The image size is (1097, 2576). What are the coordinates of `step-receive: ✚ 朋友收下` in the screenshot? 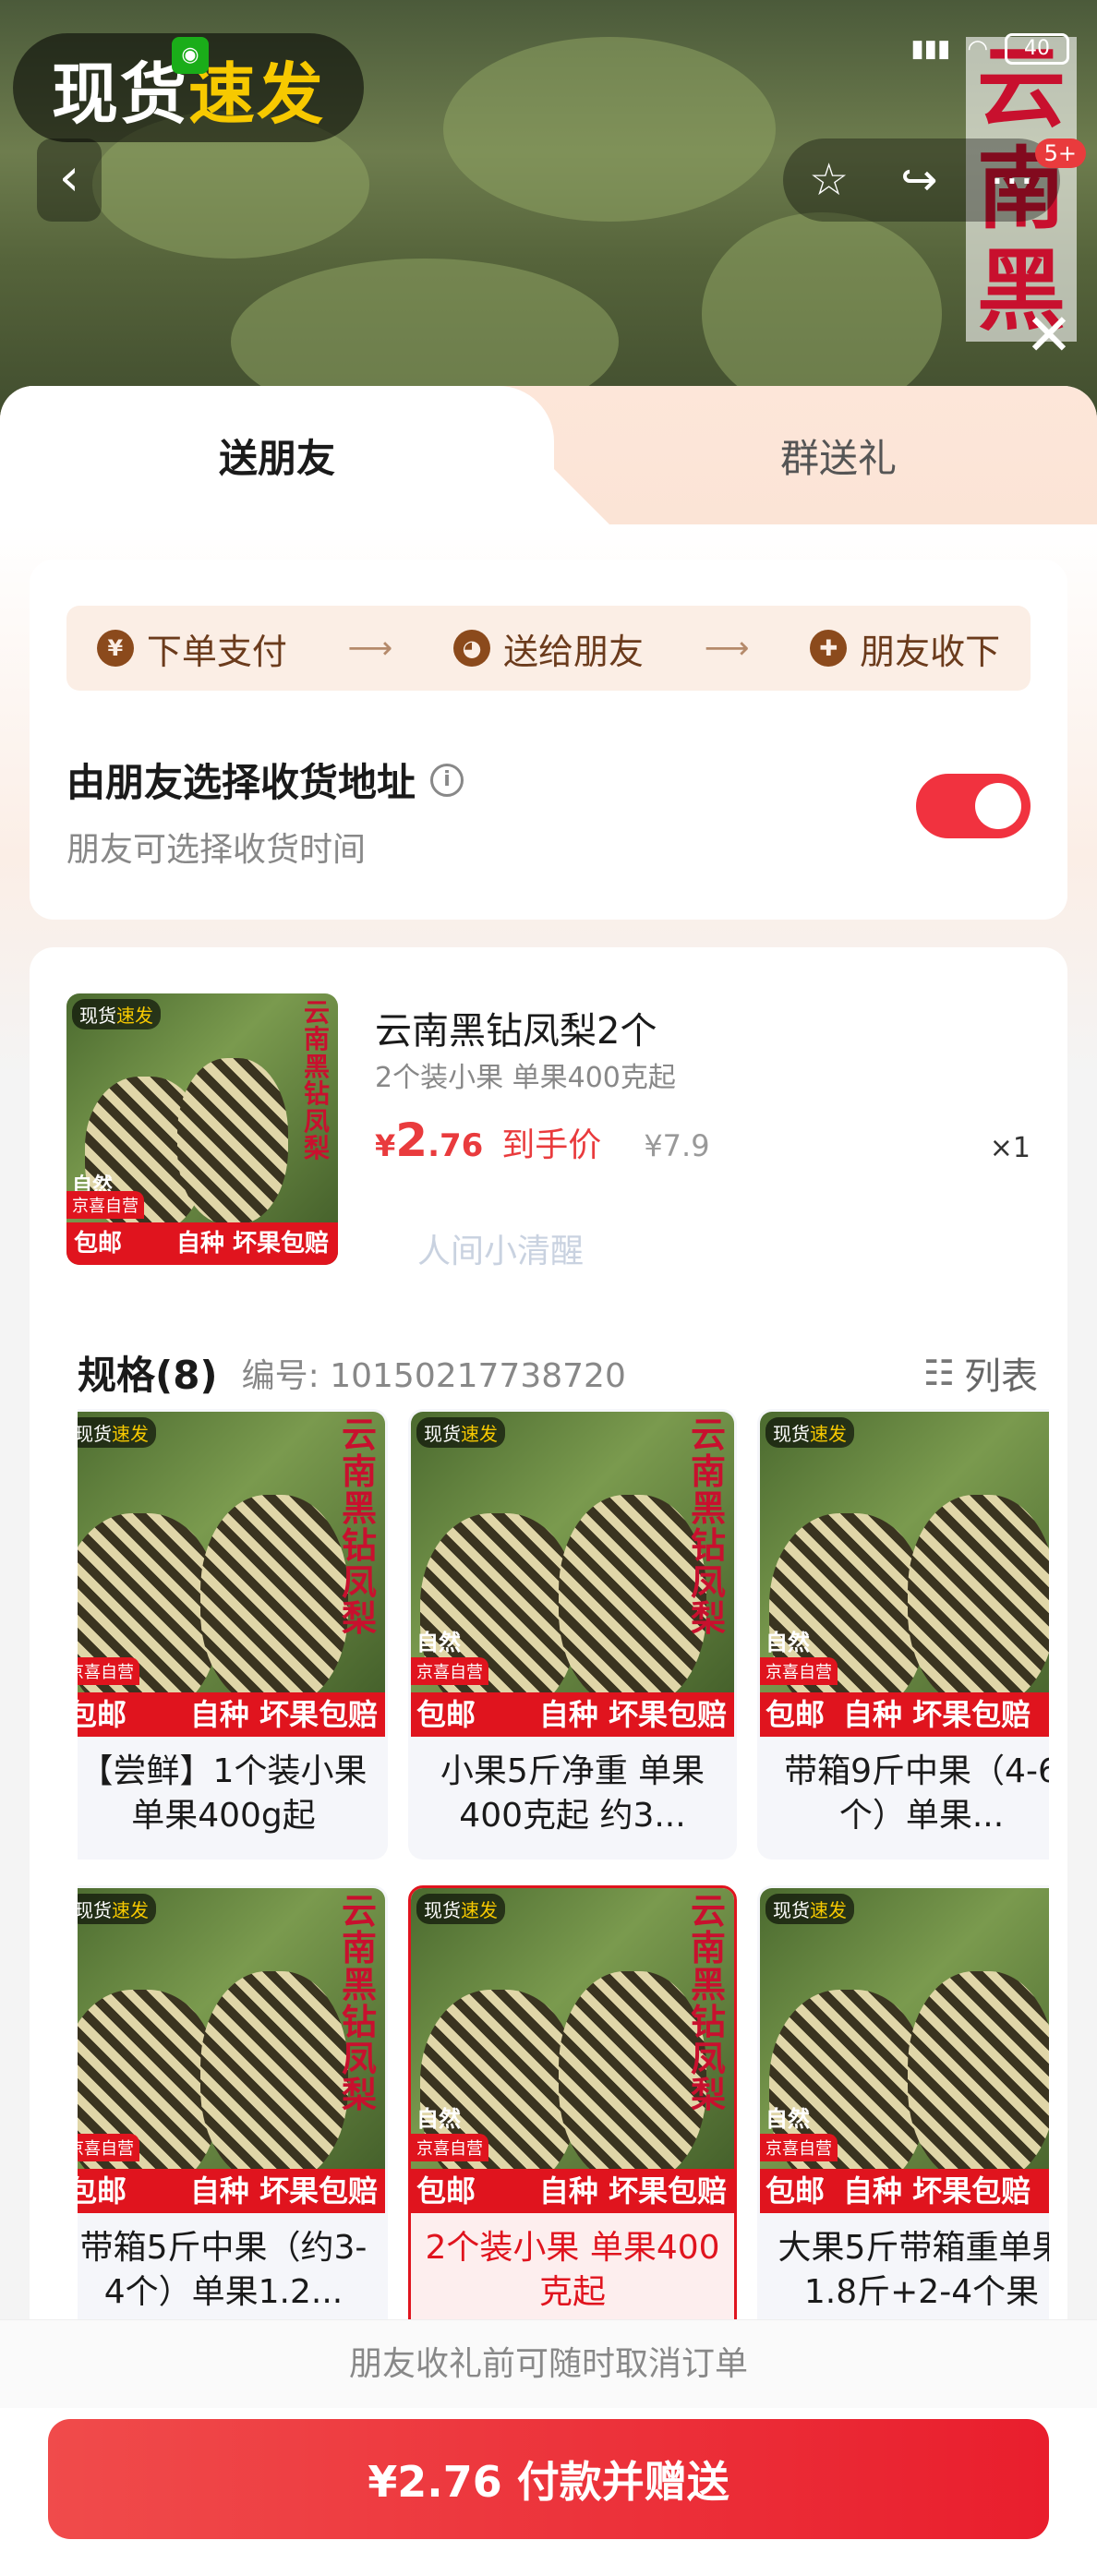 It's located at (905, 648).